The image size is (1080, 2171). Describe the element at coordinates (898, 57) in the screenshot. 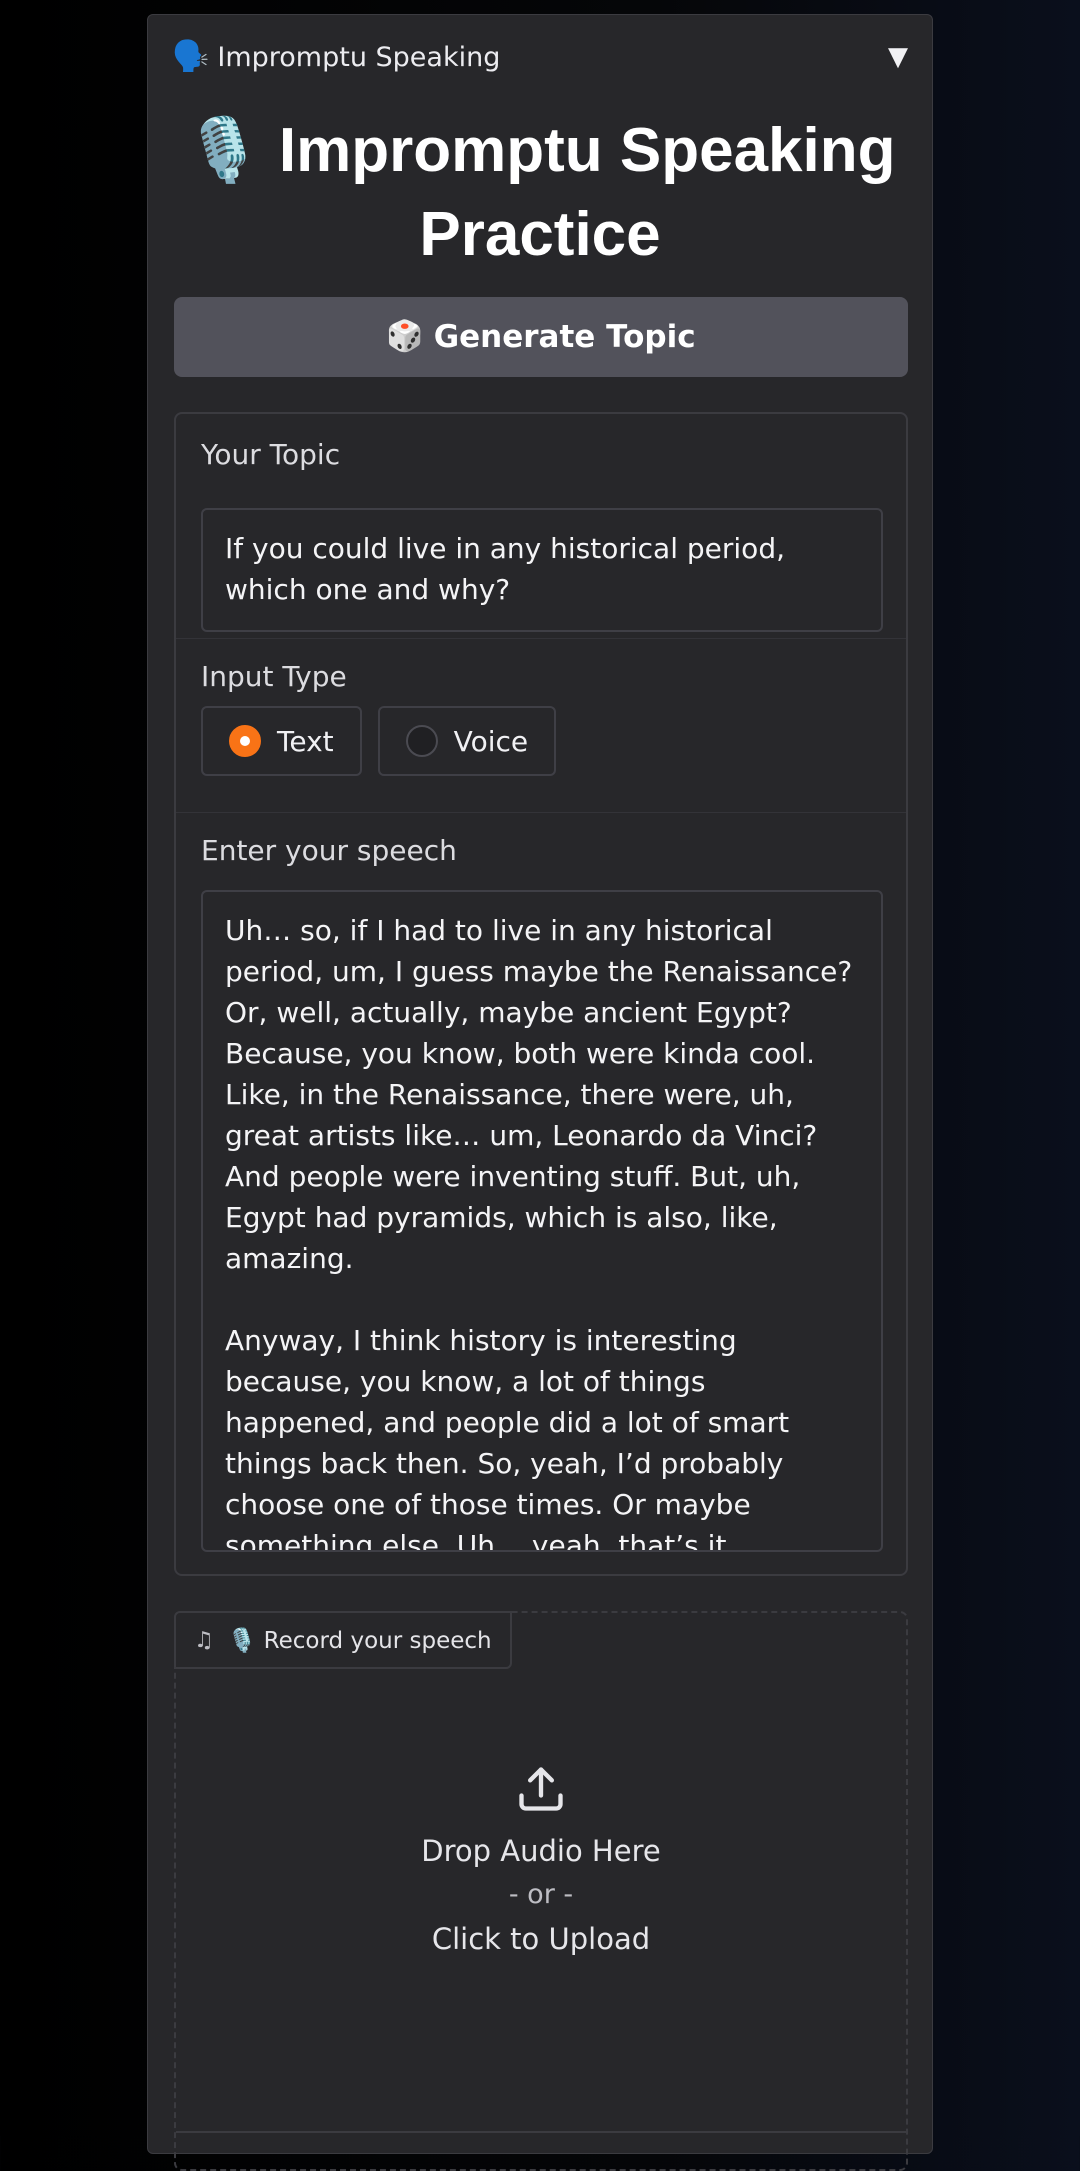

I see `caret-down-icon: ▼` at that location.